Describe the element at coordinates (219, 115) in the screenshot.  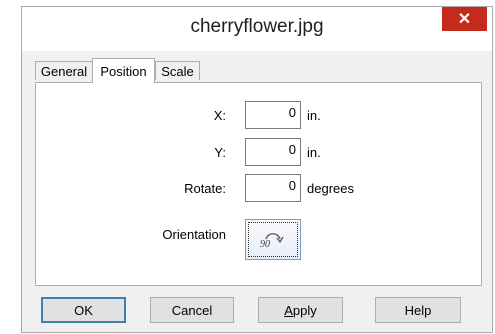
I see `x-label: X:` at that location.